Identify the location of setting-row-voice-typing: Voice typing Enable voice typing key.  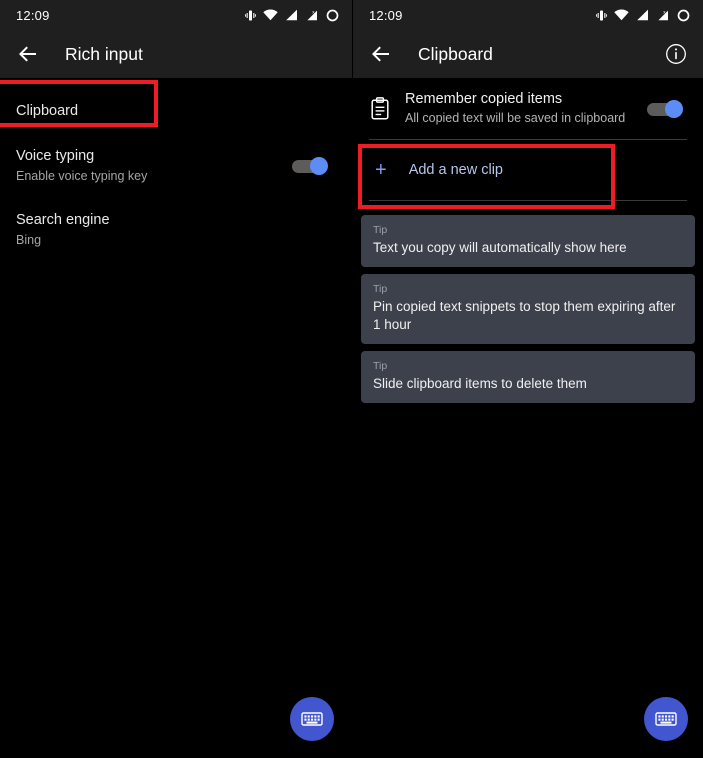
(176, 164).